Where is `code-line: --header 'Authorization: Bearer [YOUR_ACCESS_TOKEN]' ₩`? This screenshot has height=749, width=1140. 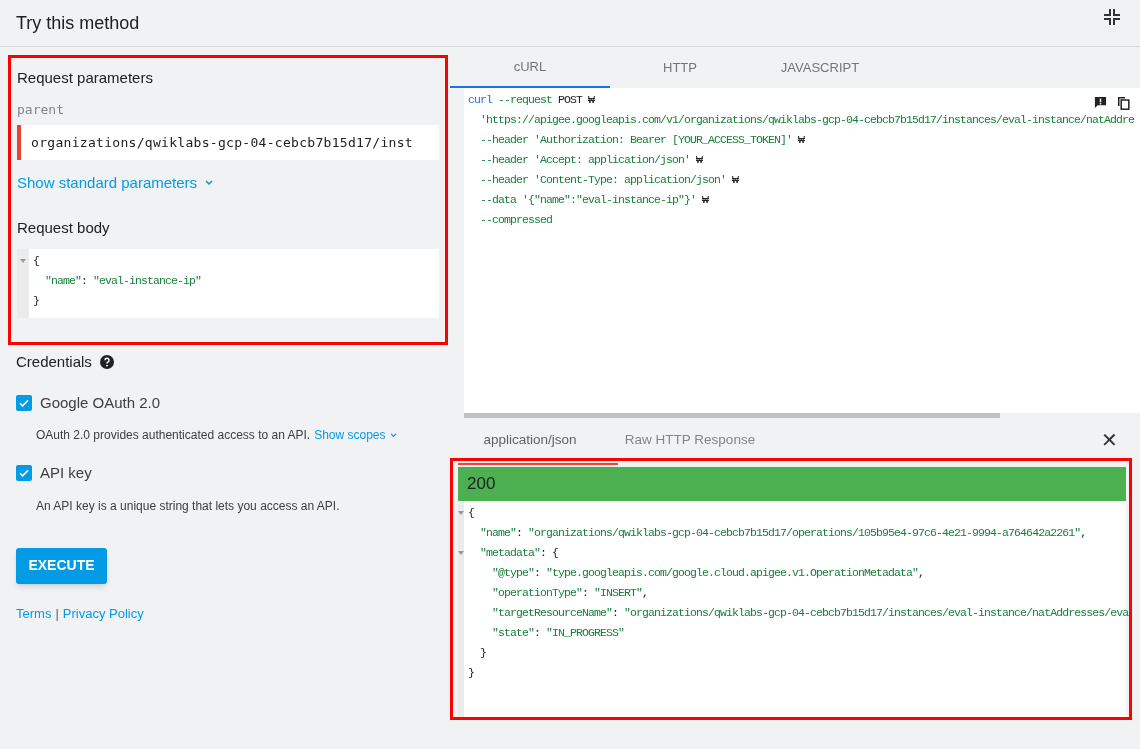 code-line: --header 'Authorization: Bearer [YOUR_ACCESS_TOKEN]' ₩ is located at coordinates (642, 140).